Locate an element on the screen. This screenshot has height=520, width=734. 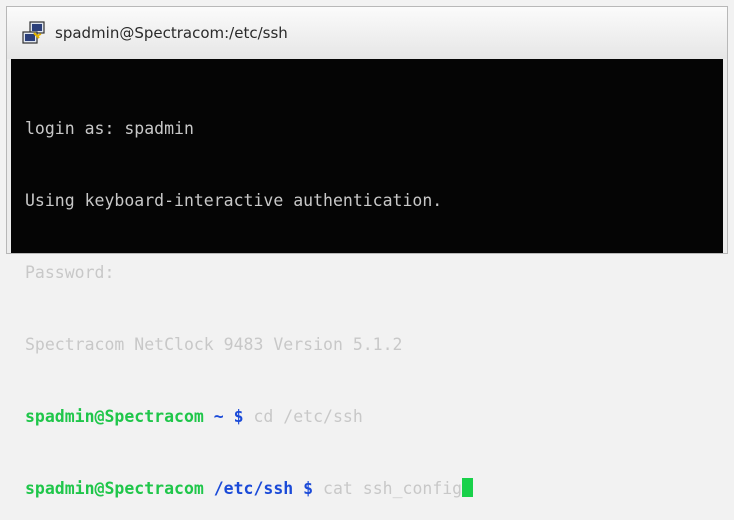
terminal-line: Spectracom NetClock 9483 Version 5.1.2 is located at coordinates (214, 344).